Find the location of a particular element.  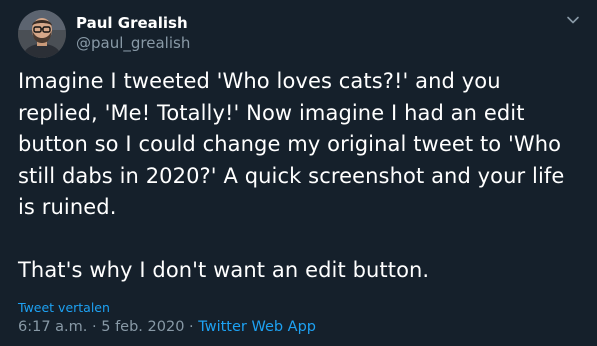

chevron-down-icon is located at coordinates (573, 20).